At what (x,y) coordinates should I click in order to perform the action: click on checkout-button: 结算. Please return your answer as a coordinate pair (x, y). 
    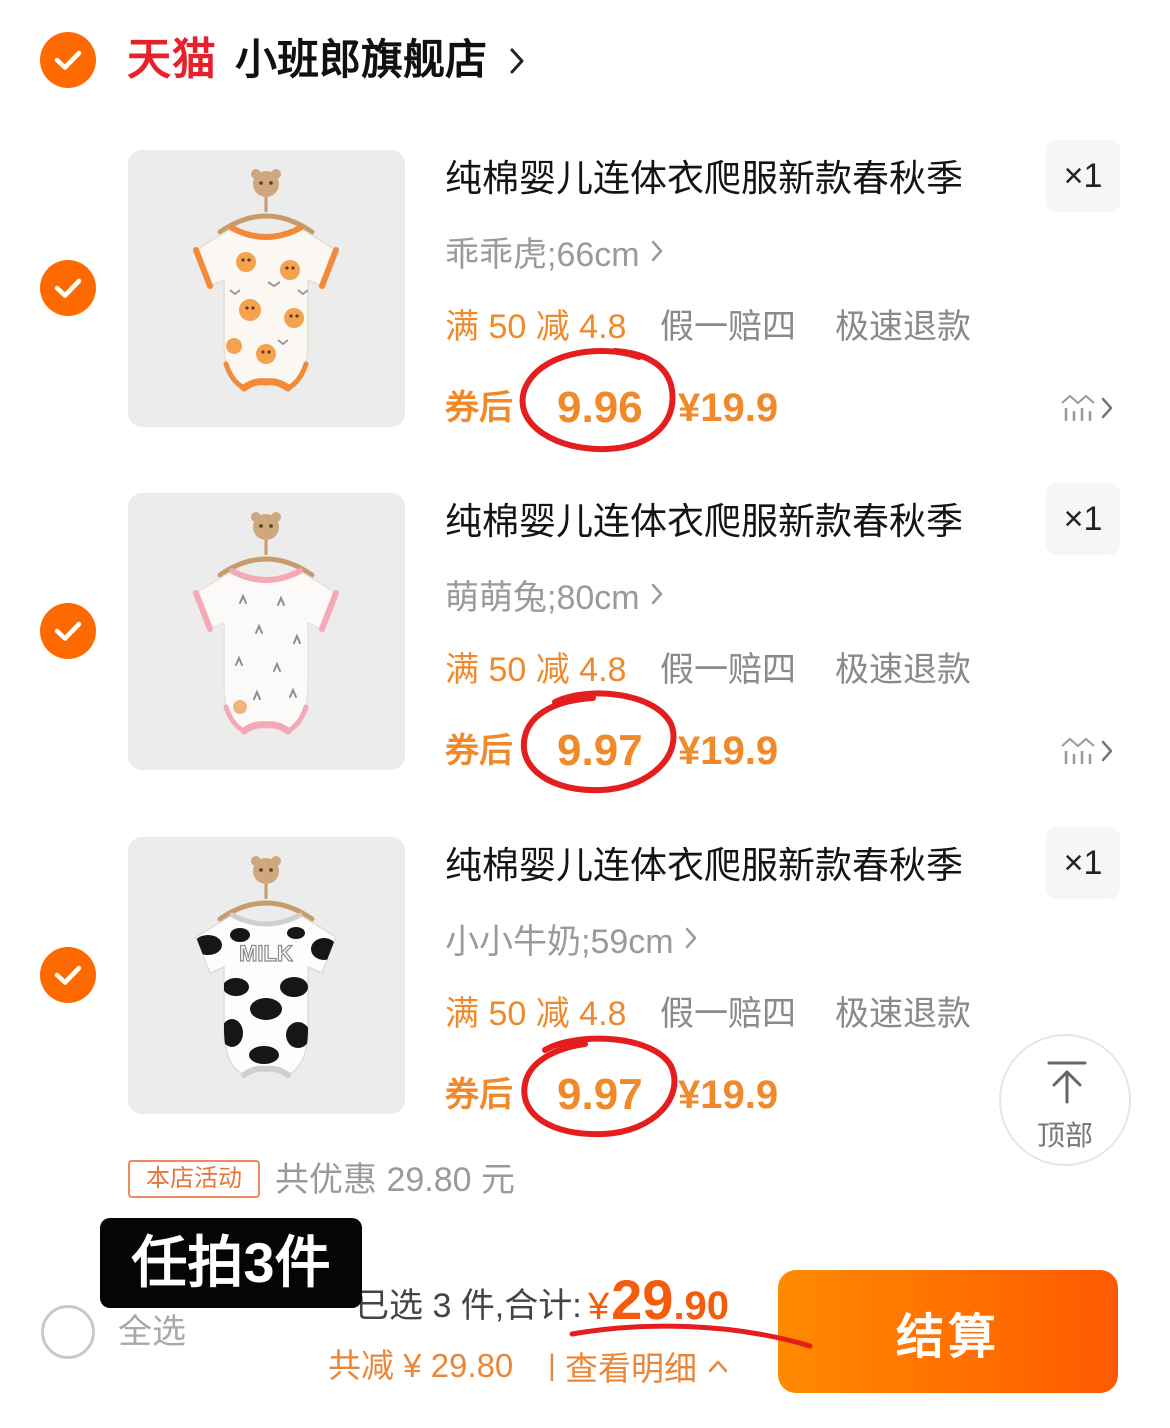
    Looking at the image, I should click on (948, 1331).